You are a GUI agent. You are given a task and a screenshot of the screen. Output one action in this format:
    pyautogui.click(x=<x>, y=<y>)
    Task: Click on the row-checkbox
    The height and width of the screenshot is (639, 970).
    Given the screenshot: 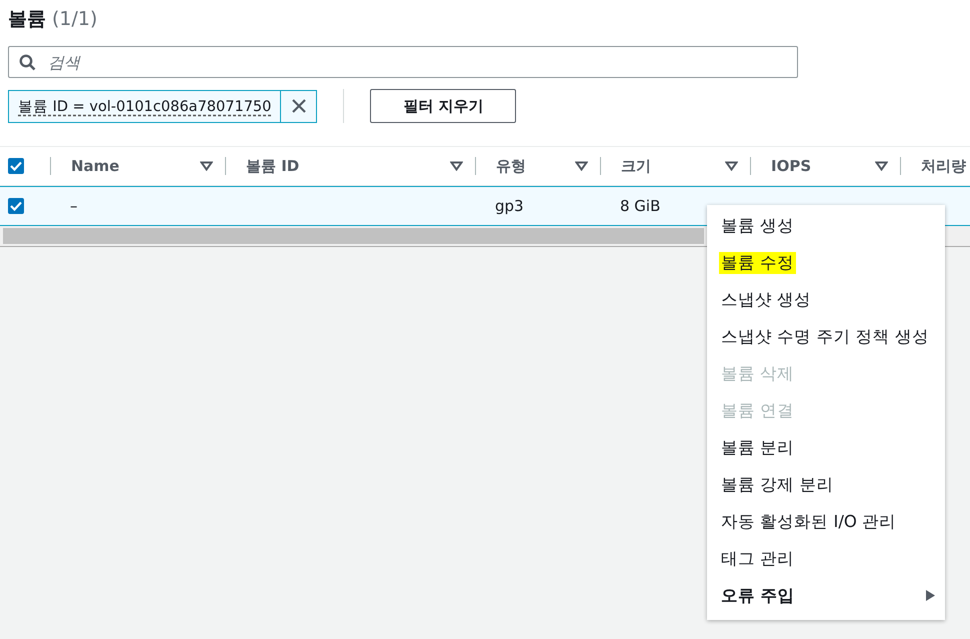 What is the action you would take?
    pyautogui.click(x=16, y=206)
    